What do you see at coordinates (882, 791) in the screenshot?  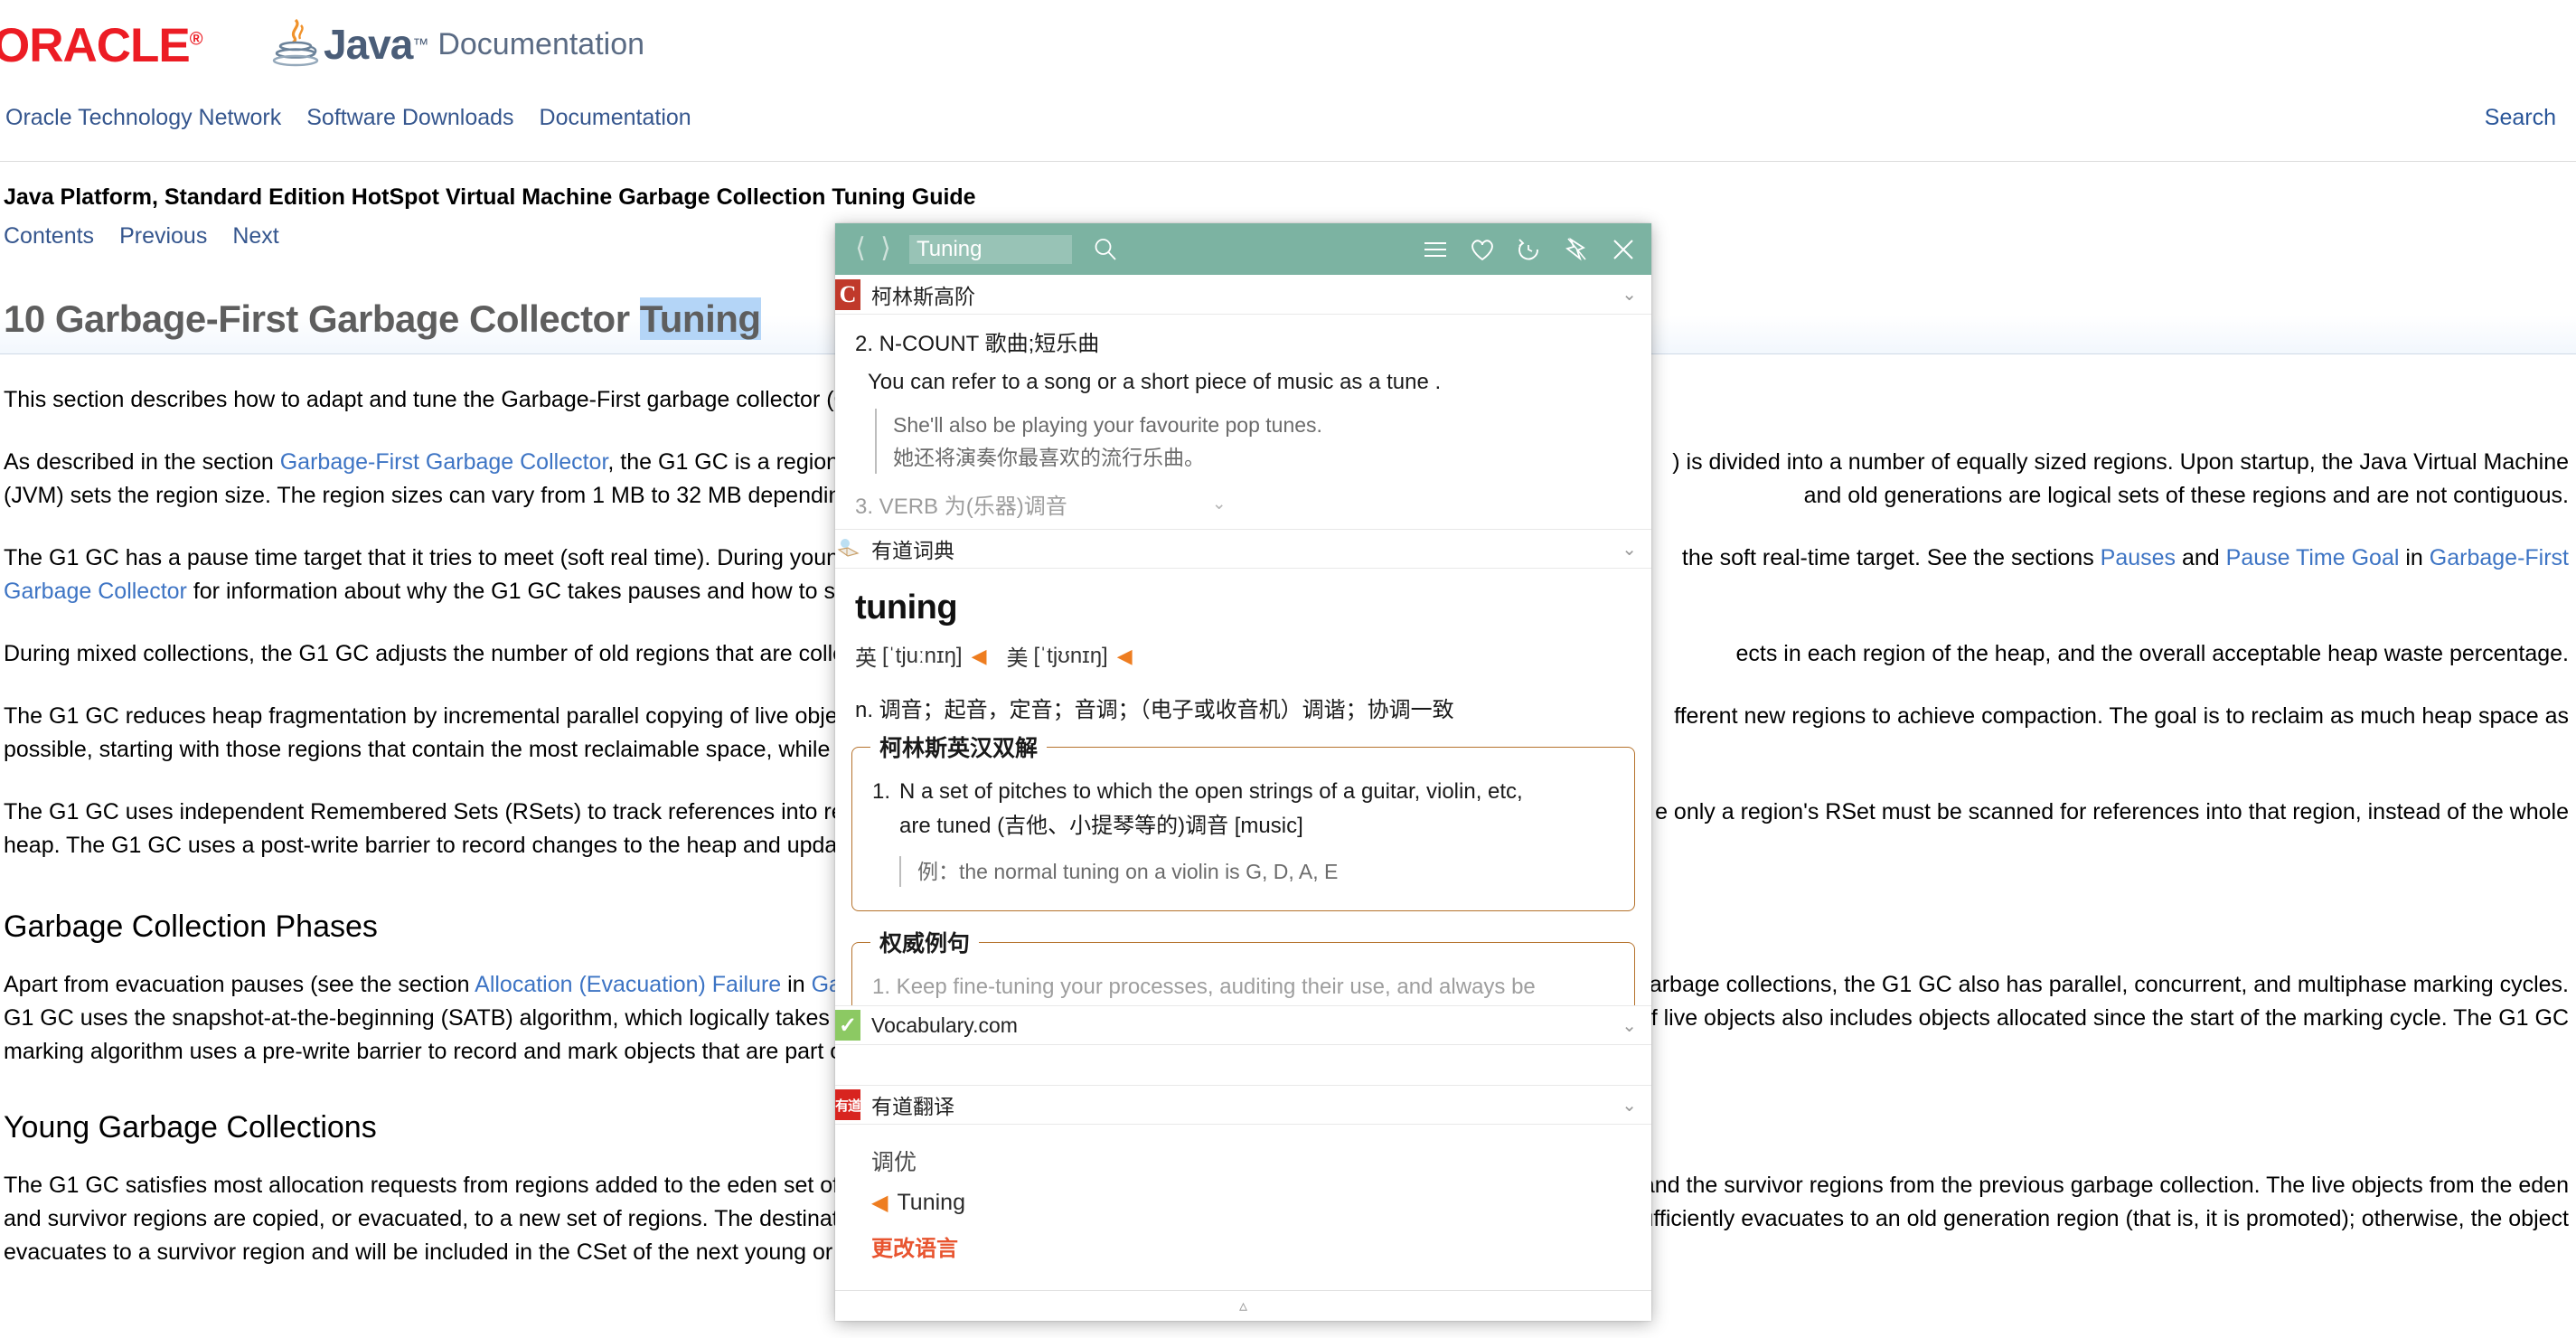 I see `collins-bilingual-number: 1.` at bounding box center [882, 791].